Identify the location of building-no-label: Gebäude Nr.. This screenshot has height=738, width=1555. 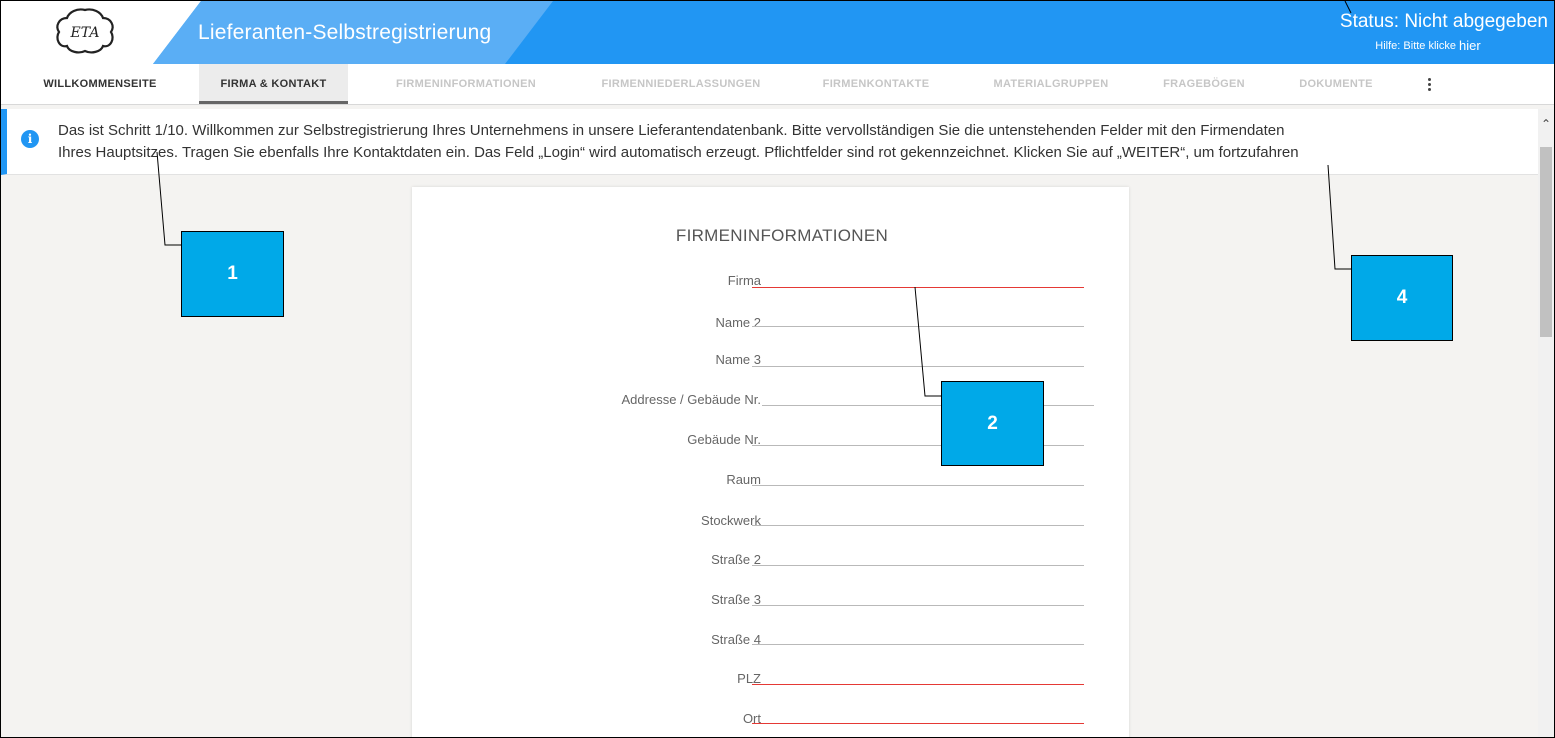
(724, 439).